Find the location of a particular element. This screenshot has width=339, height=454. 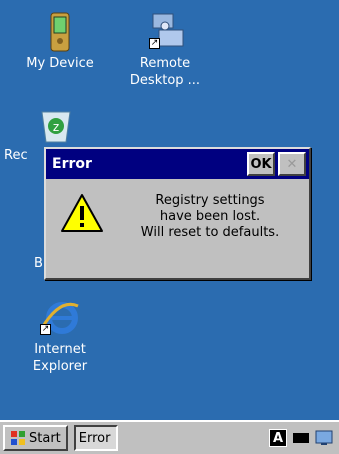

ok-button: OK is located at coordinates (261, 164).